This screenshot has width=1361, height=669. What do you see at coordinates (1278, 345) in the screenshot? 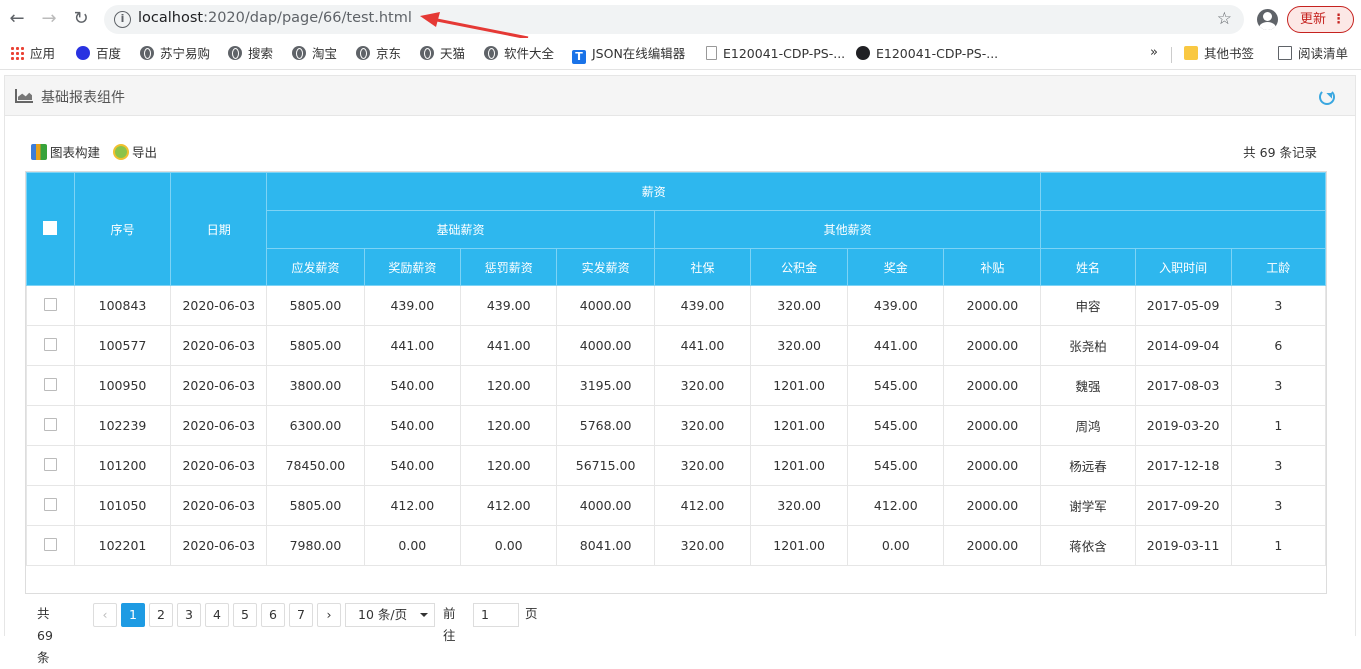
I see `table-cell: 6` at bounding box center [1278, 345].